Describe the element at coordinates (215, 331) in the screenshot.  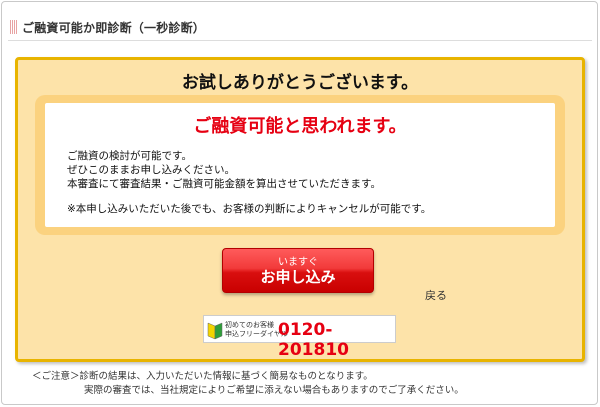
I see `beginner-mark-icon` at that location.